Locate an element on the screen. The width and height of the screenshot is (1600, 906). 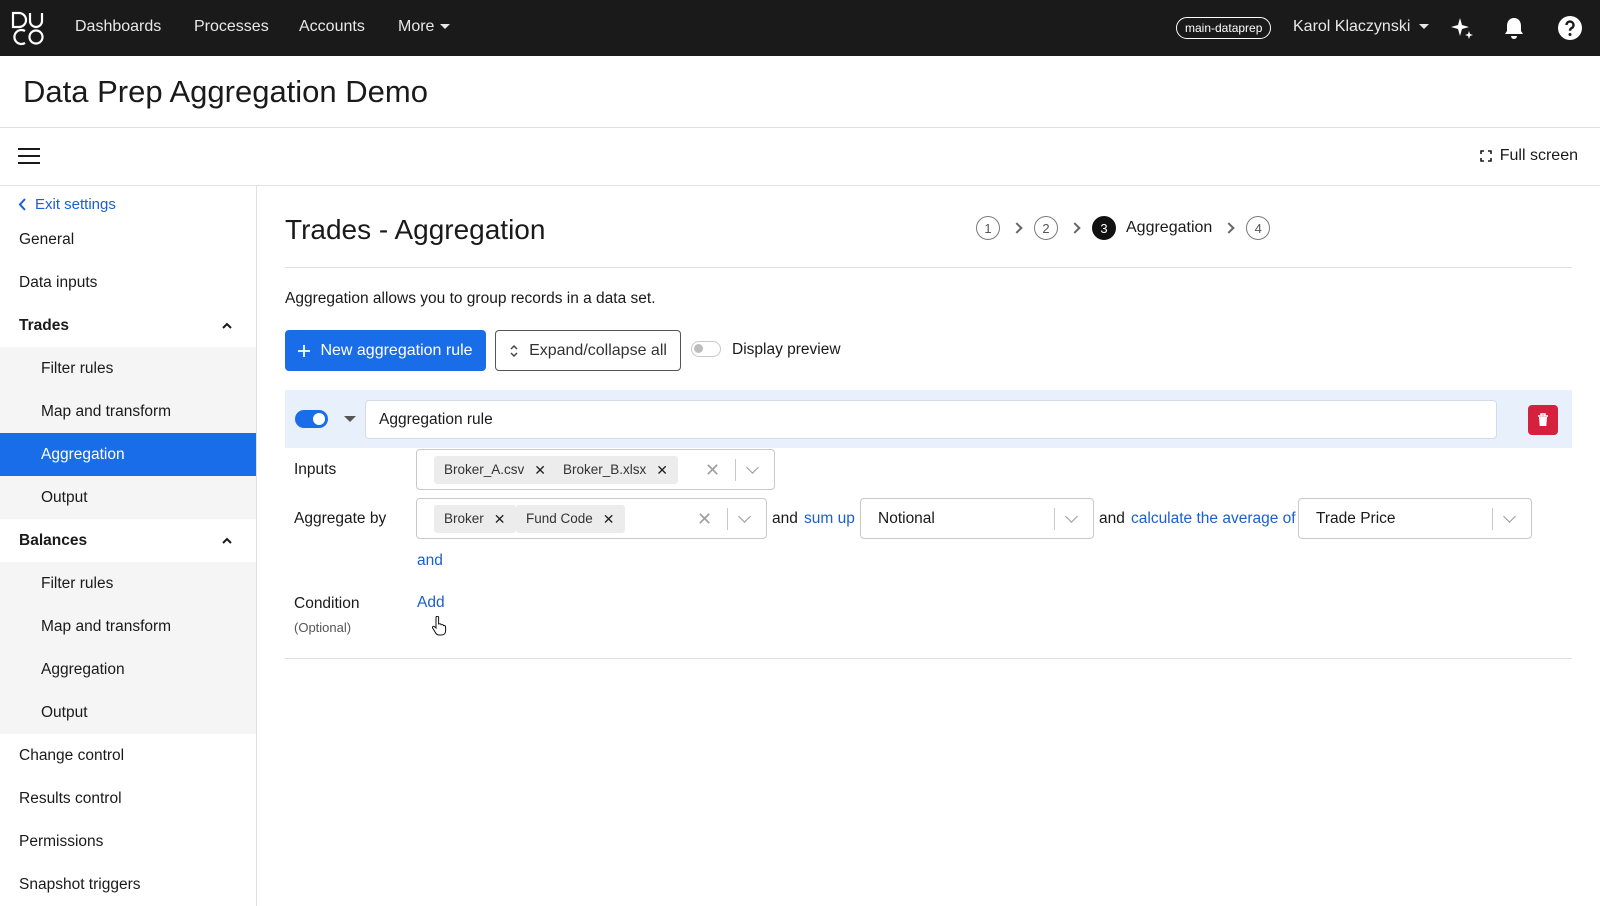
calculate-average-link: calculate the average of is located at coordinates (1213, 519).